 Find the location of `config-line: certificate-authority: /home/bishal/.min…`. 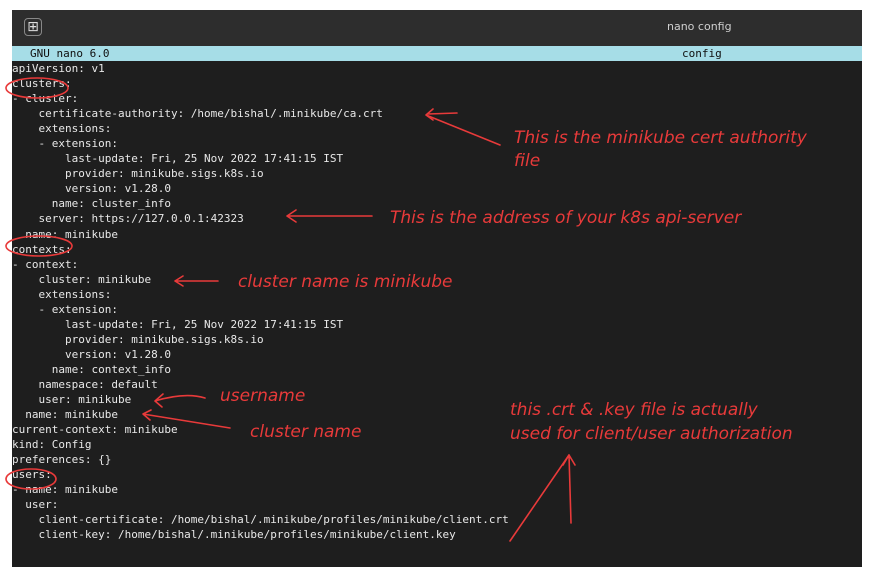

config-line: certificate-authority: /home/bishal/.min… is located at coordinates (197, 114).